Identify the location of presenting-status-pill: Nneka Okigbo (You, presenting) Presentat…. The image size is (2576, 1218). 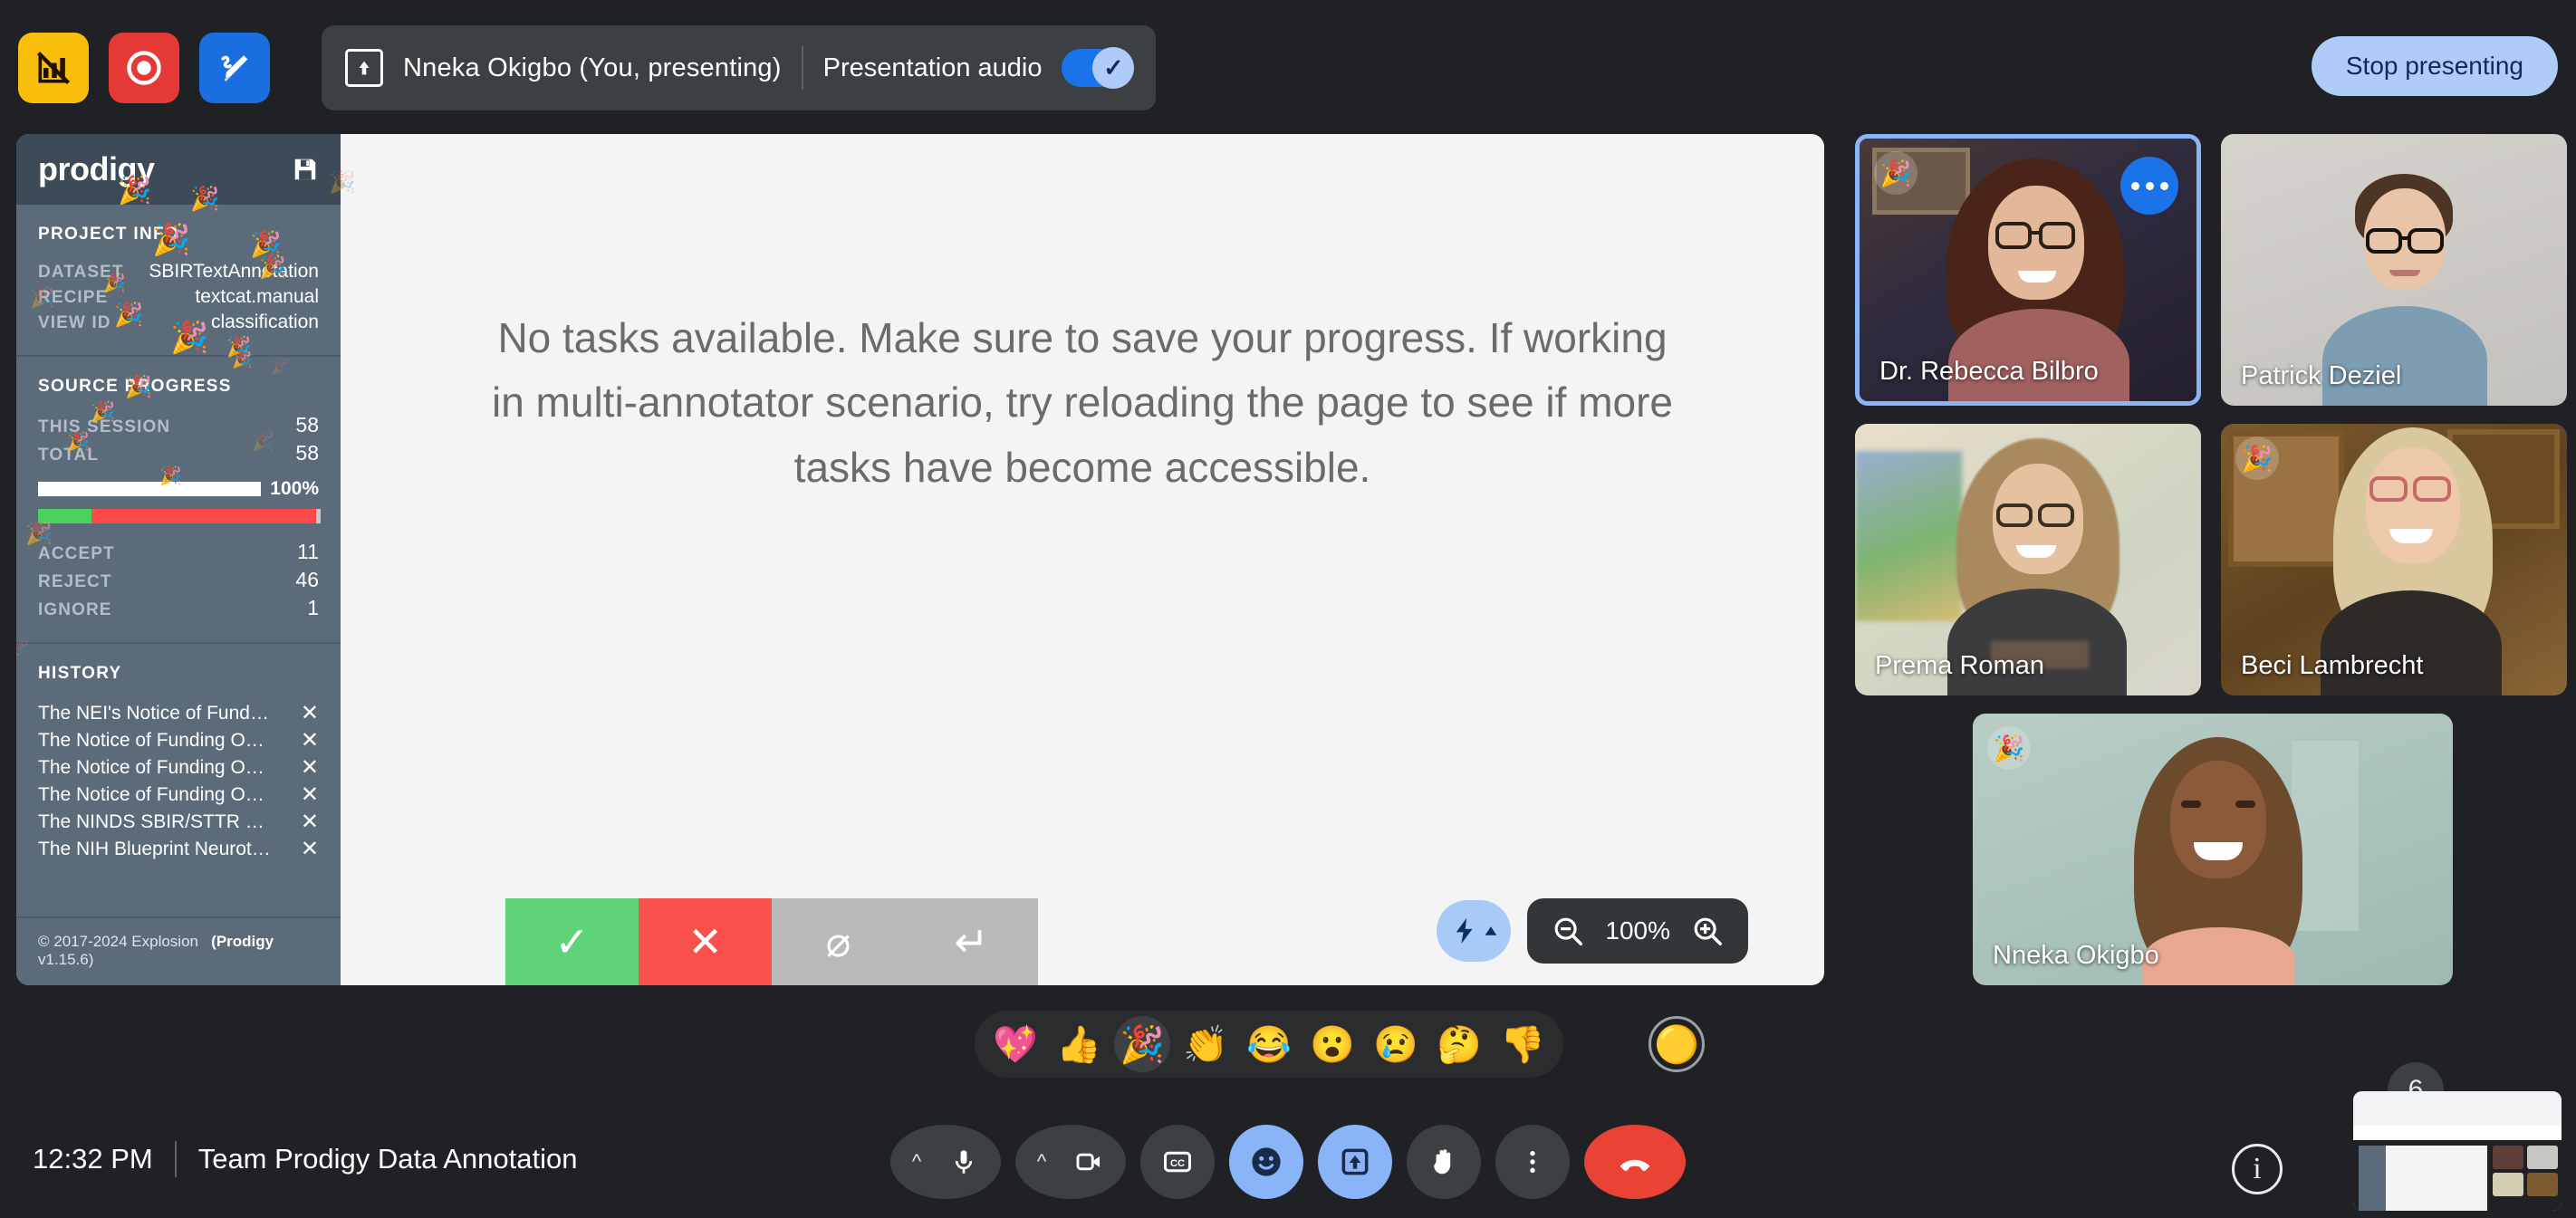
(739, 67).